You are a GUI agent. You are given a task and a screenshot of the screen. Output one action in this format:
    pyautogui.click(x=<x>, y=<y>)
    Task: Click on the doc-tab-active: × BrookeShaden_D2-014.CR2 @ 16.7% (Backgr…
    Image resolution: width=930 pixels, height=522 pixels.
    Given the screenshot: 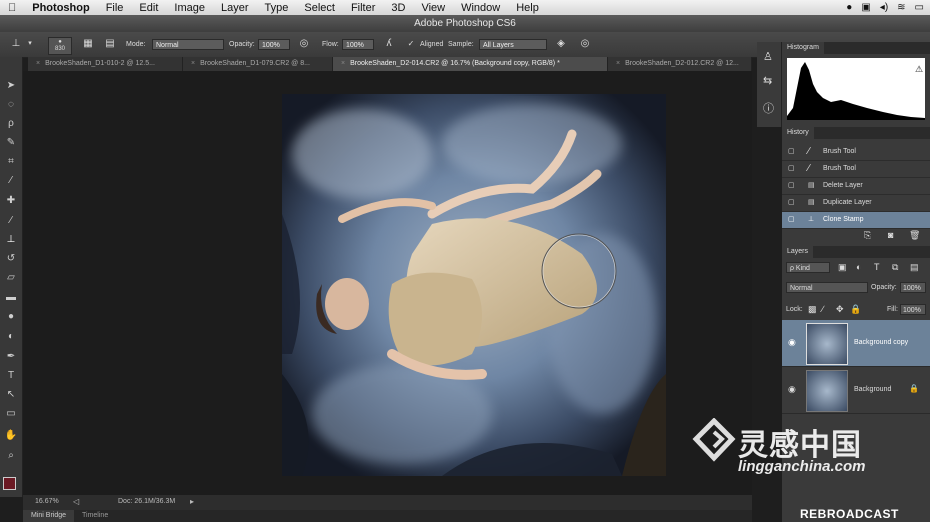 What is the action you would take?
    pyautogui.click(x=470, y=64)
    